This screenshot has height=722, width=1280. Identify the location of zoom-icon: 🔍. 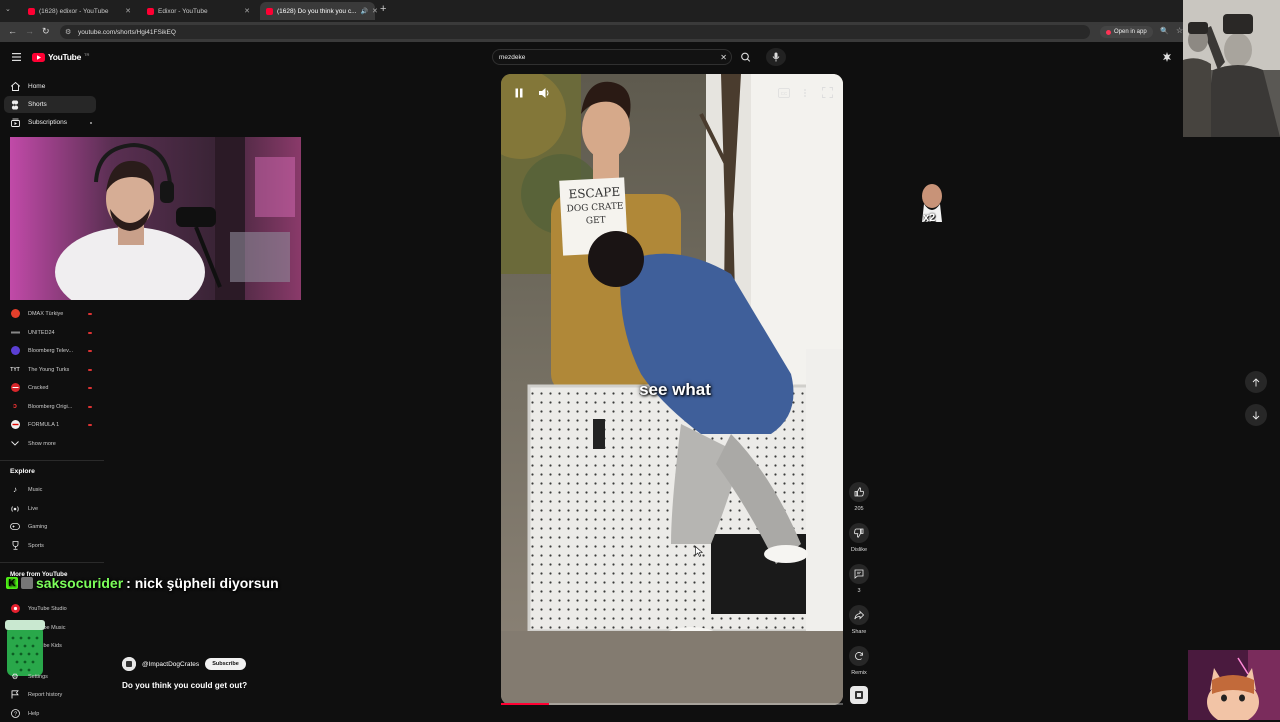
(1164, 31).